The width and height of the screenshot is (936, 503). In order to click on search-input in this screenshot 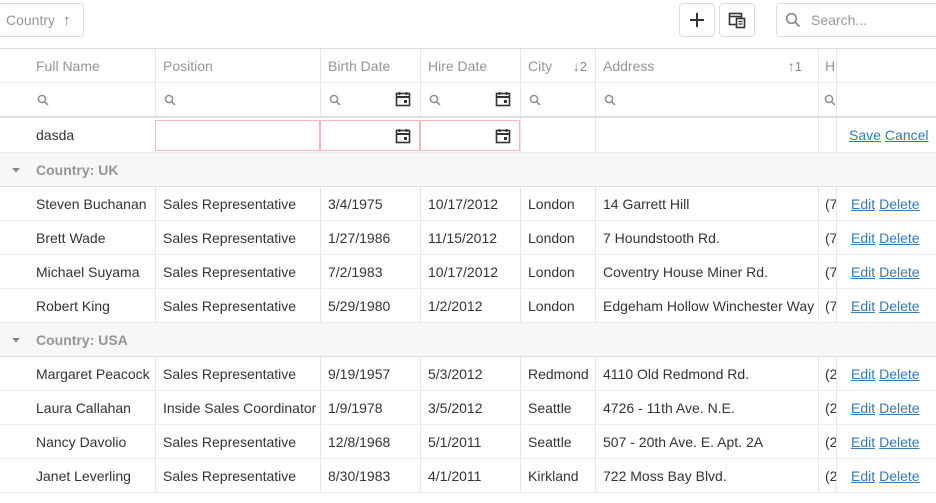, I will do `click(864, 20)`.